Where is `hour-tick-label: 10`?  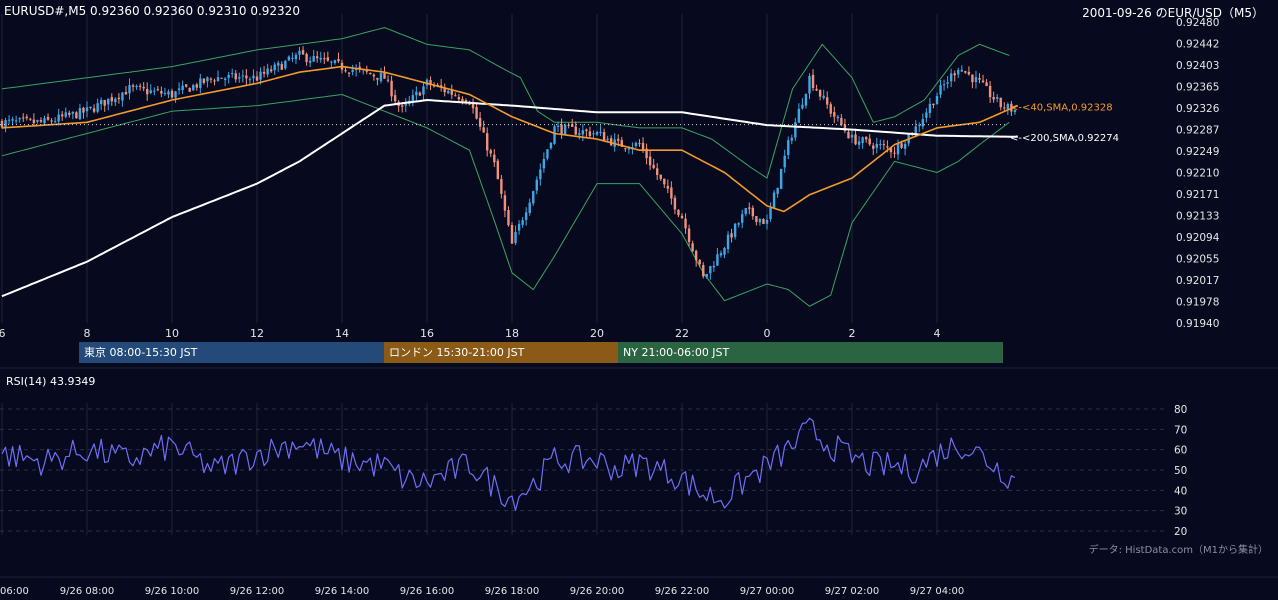 hour-tick-label: 10 is located at coordinates (172, 333).